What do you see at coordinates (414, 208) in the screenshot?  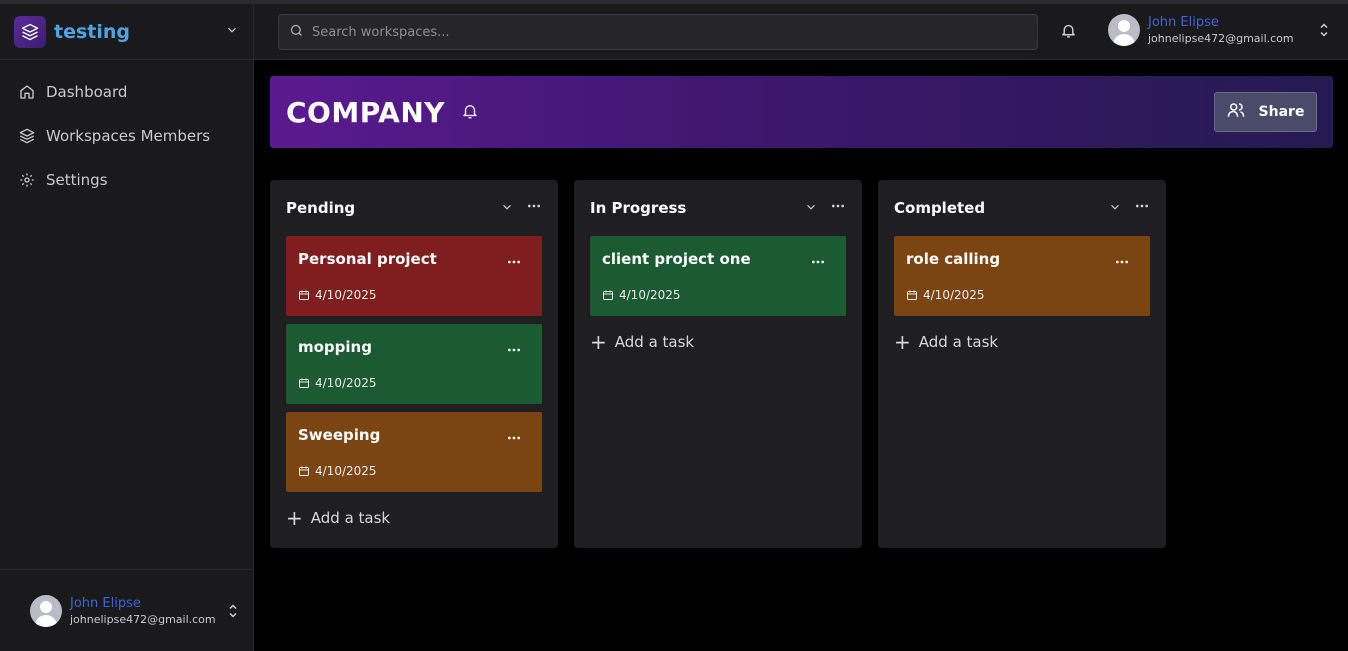 I see `column-header: Pending` at bounding box center [414, 208].